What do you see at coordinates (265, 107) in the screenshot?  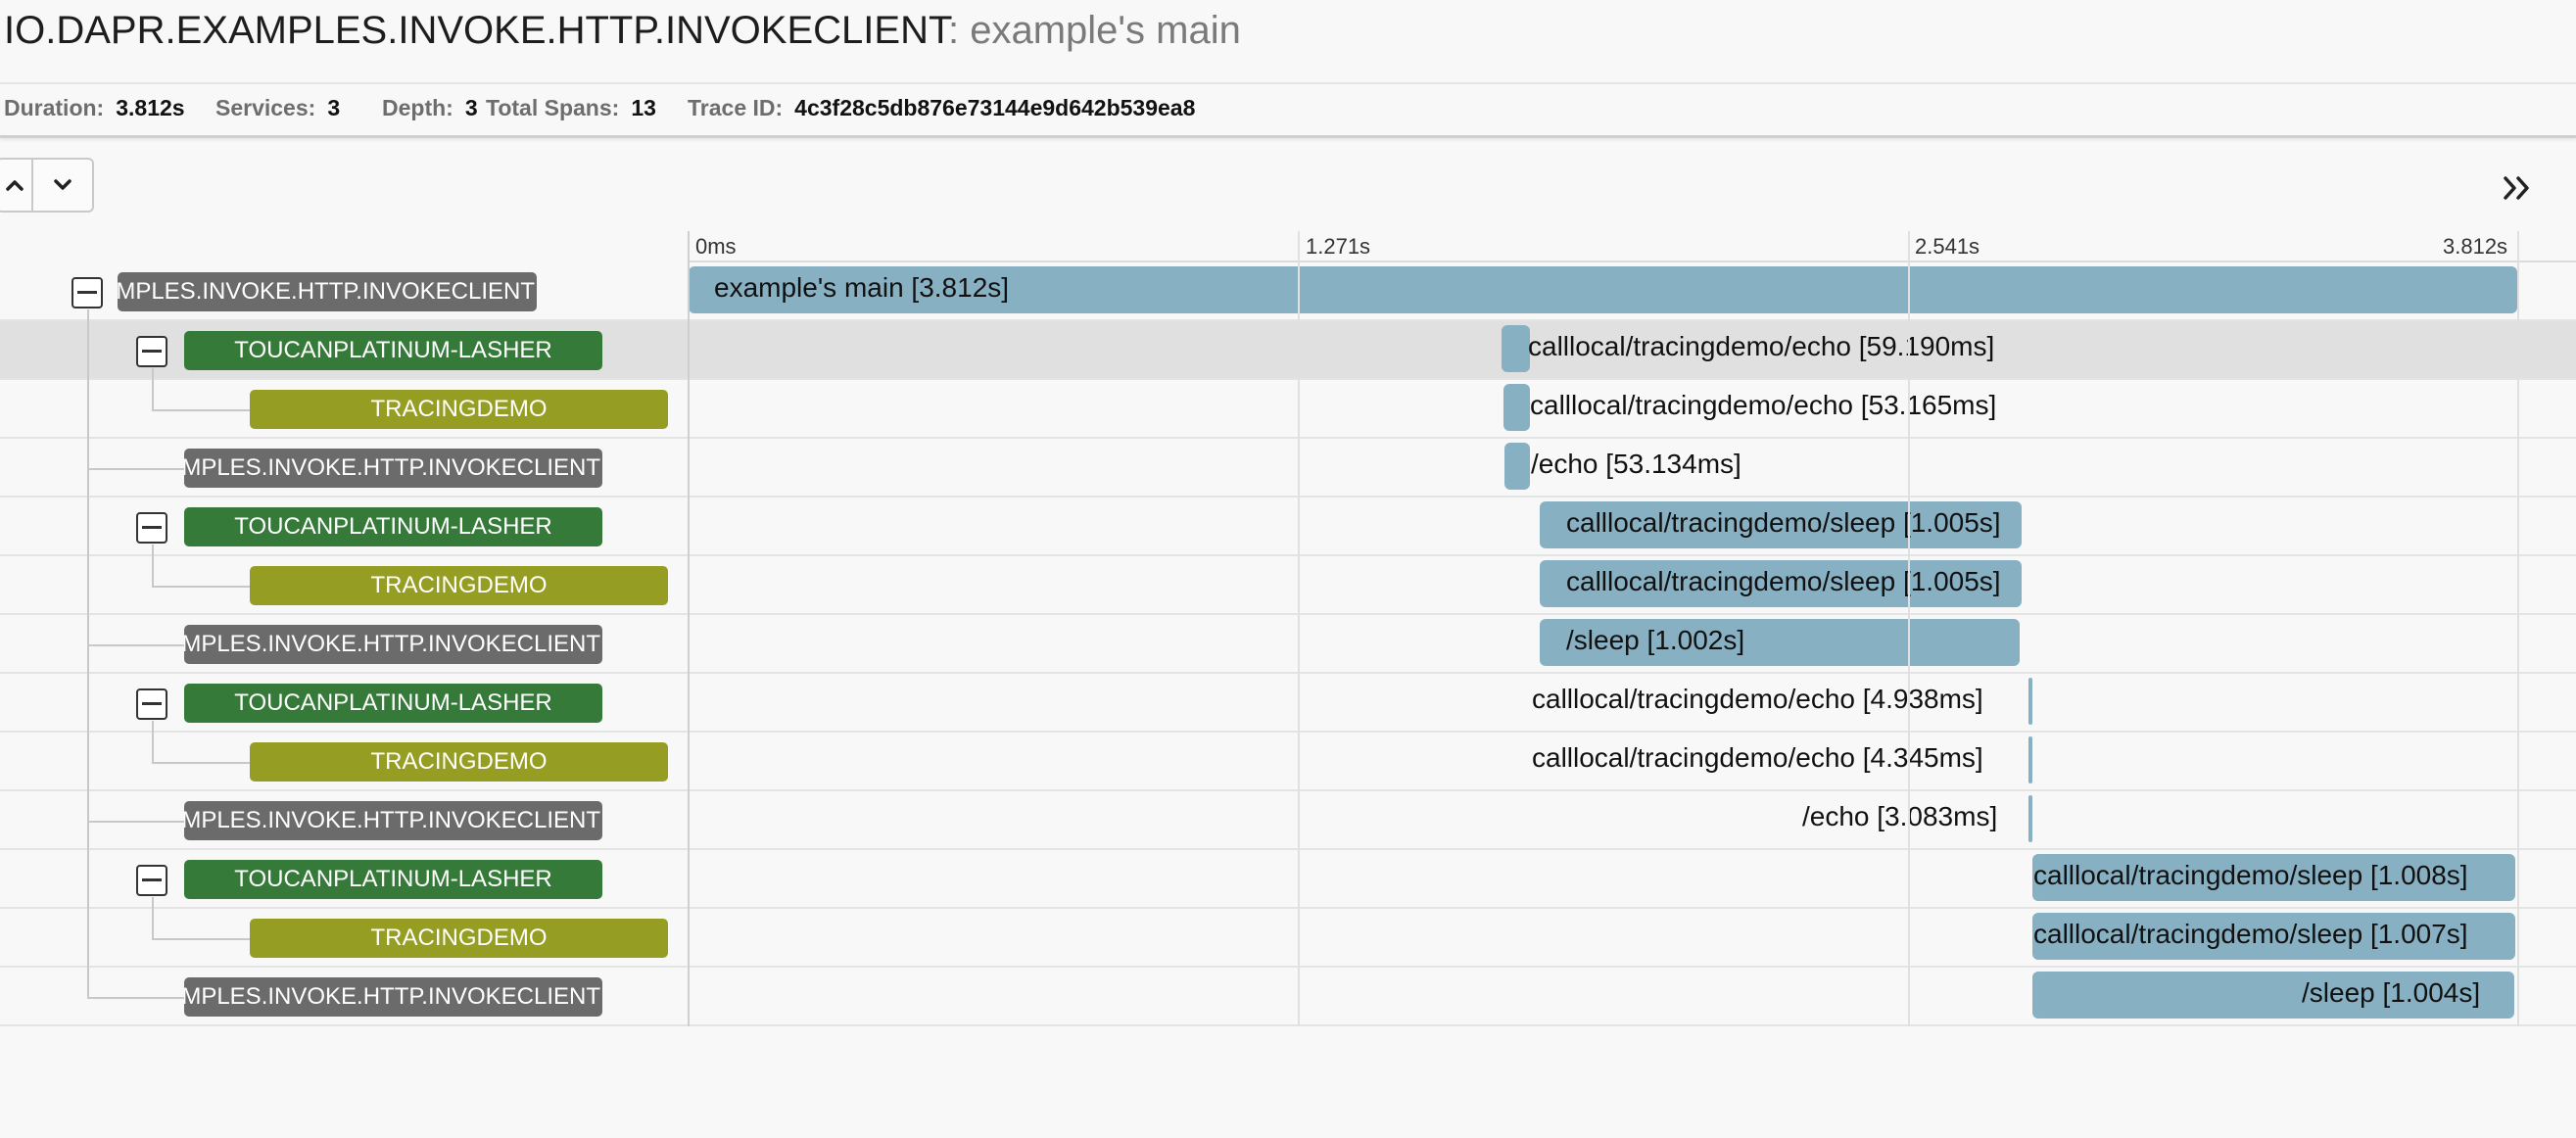 I see `meta-services-label: Services:` at bounding box center [265, 107].